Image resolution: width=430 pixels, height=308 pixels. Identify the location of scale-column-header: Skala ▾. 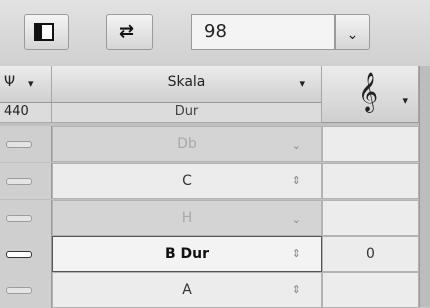
(187, 84).